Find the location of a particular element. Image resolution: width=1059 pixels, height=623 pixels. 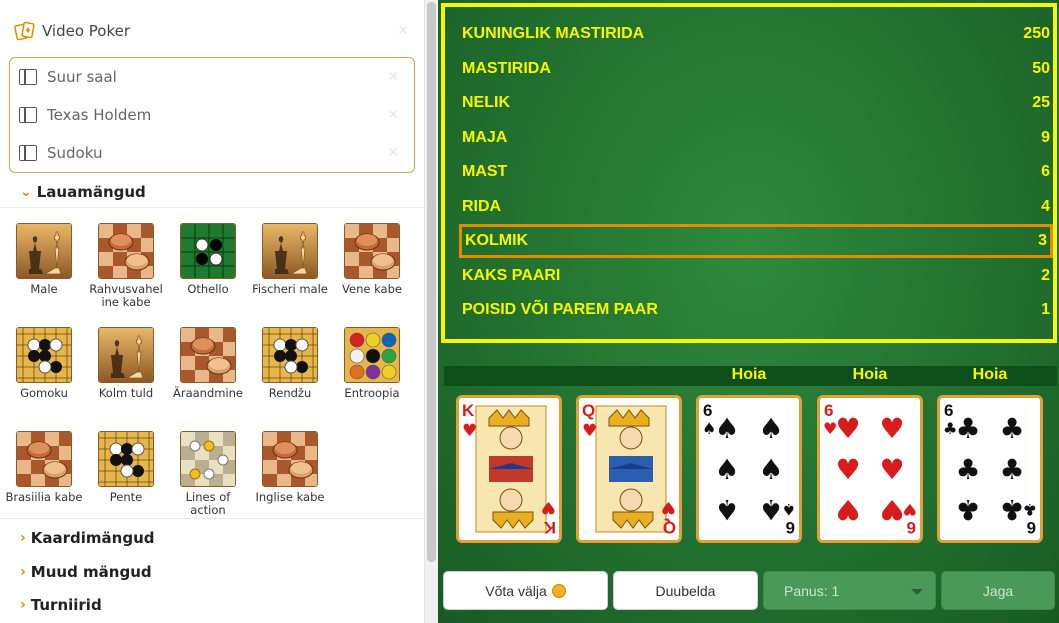

game-tile: Kolm tuld is located at coordinates (126, 363).